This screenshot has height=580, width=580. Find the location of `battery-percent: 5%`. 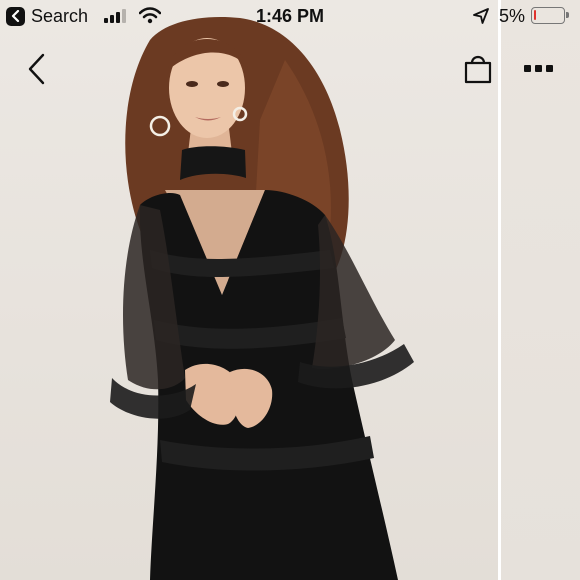

battery-percent: 5% is located at coordinates (512, 16).